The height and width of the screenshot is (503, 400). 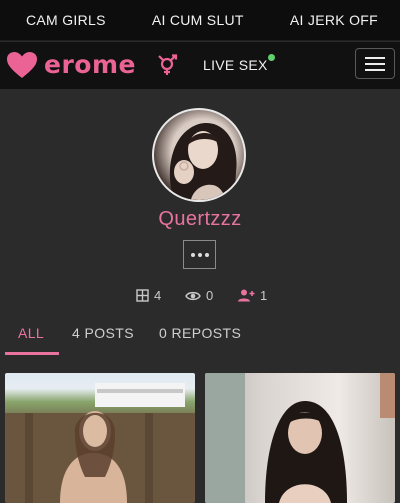 What do you see at coordinates (158, 295) in the screenshot?
I see `albums-count: 4` at bounding box center [158, 295].